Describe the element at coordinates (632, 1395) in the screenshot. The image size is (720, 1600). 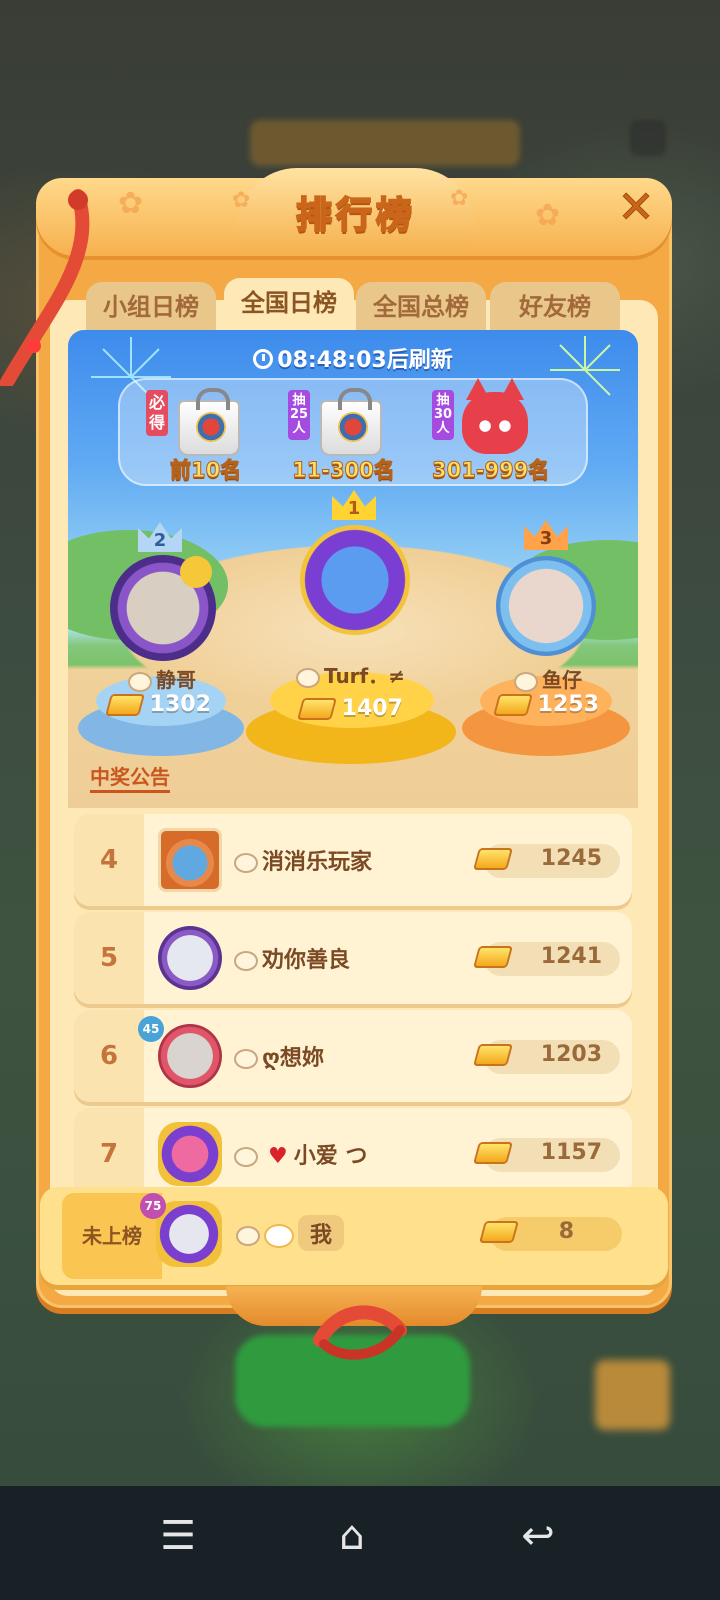
I see `bg-chest-blur` at that location.